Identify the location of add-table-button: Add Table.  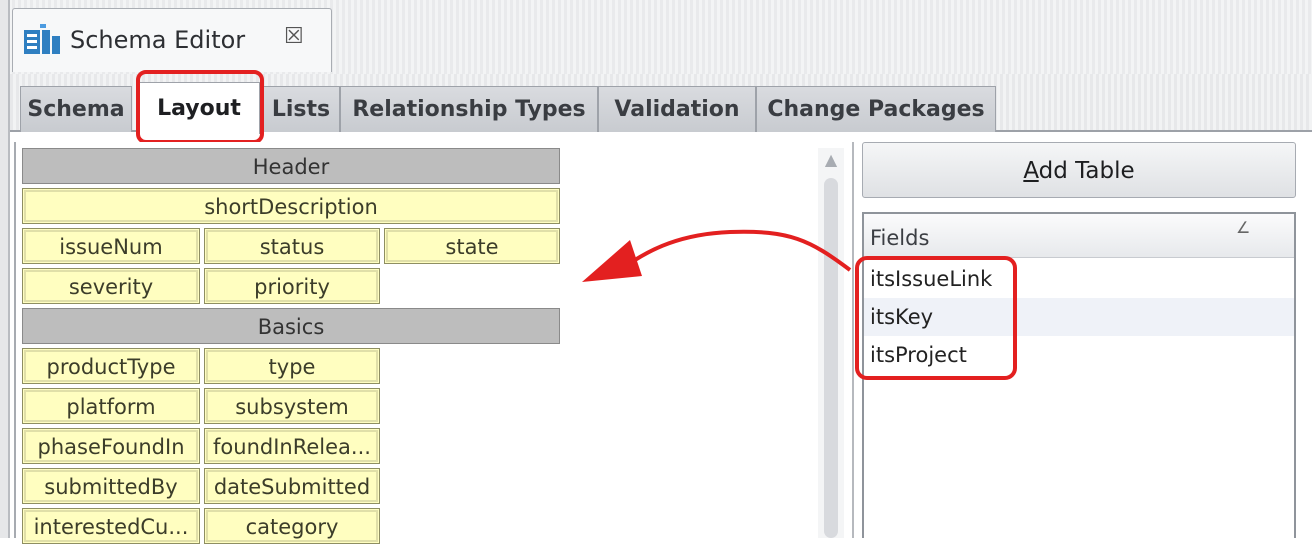
(1079, 170).